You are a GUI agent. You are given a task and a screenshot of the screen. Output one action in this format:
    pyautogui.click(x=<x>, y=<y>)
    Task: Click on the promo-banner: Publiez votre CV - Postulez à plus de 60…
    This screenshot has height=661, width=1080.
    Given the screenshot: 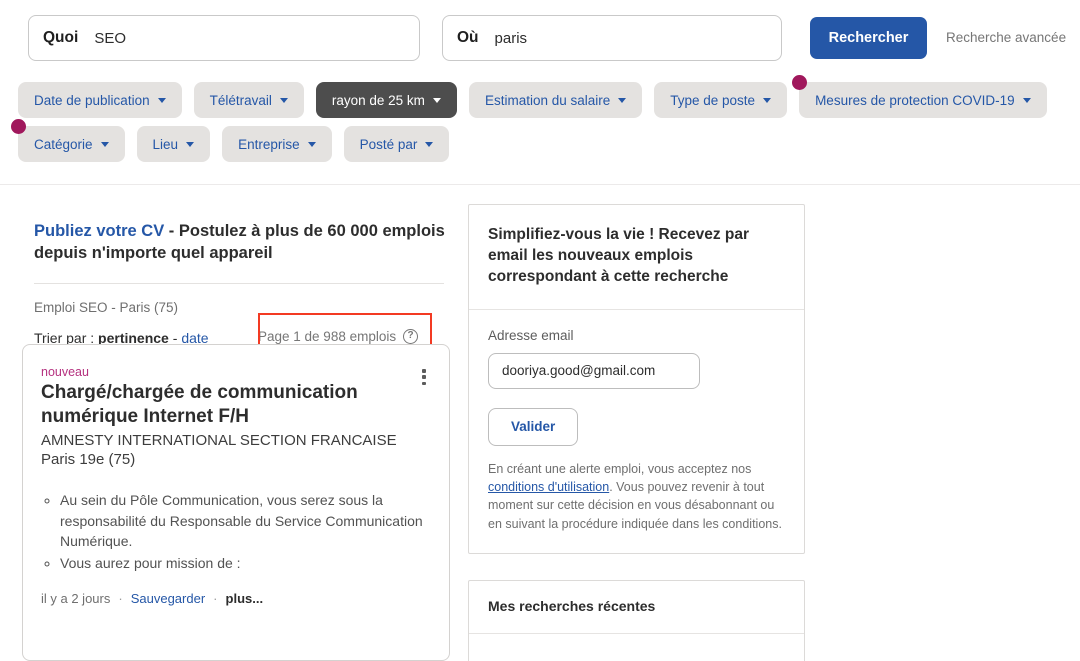 What is the action you would take?
    pyautogui.click(x=244, y=242)
    